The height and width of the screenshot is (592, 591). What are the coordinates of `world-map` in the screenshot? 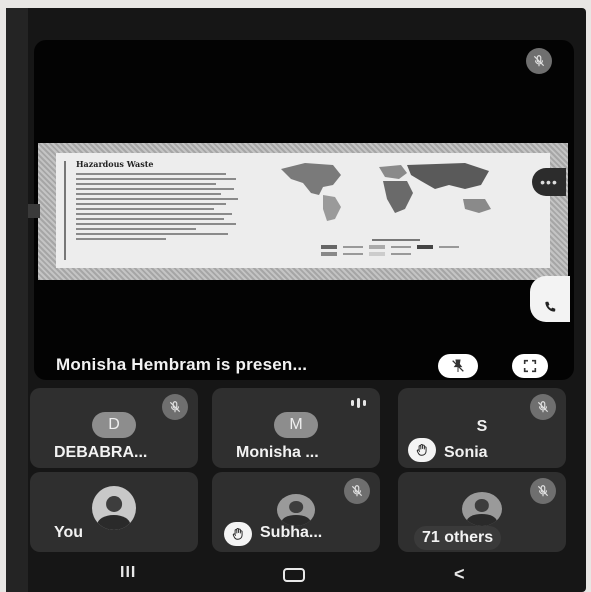 It's located at (405, 210).